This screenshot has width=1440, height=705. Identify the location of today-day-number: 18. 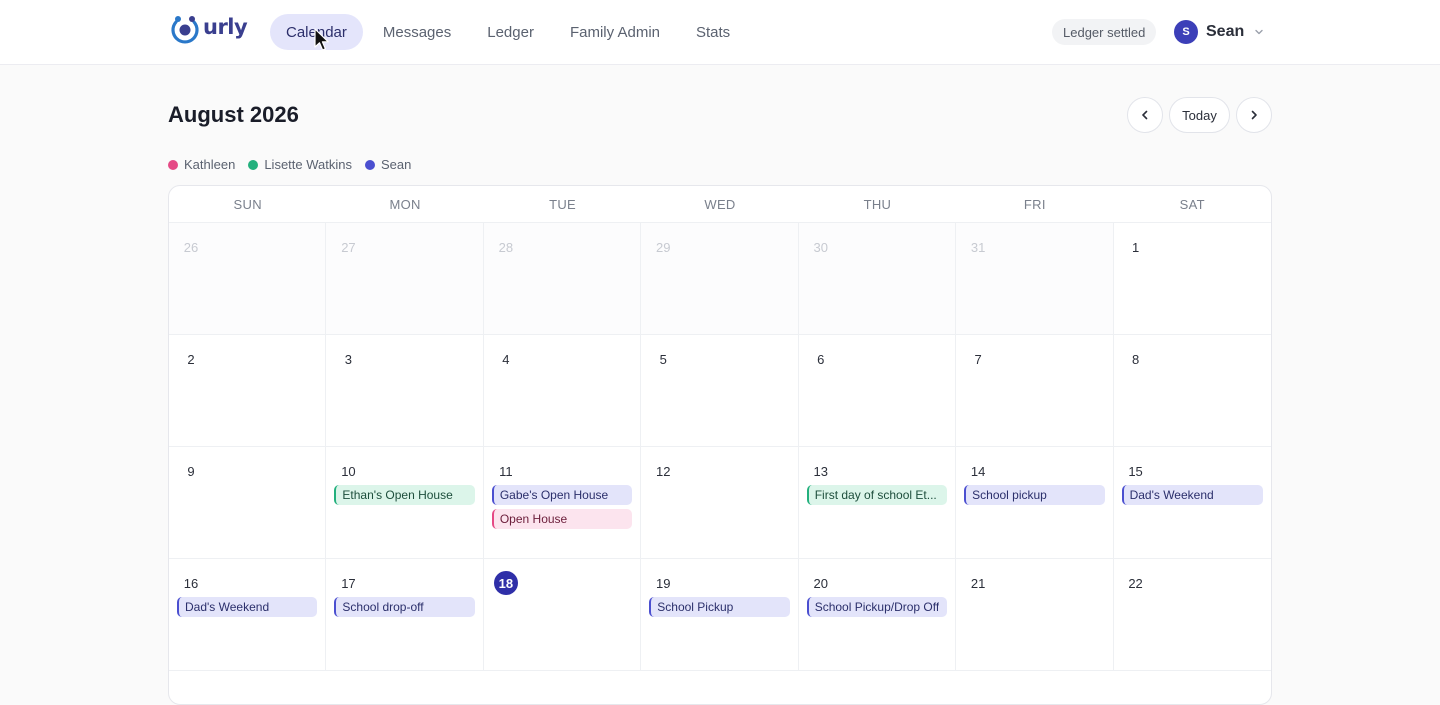
(505, 583).